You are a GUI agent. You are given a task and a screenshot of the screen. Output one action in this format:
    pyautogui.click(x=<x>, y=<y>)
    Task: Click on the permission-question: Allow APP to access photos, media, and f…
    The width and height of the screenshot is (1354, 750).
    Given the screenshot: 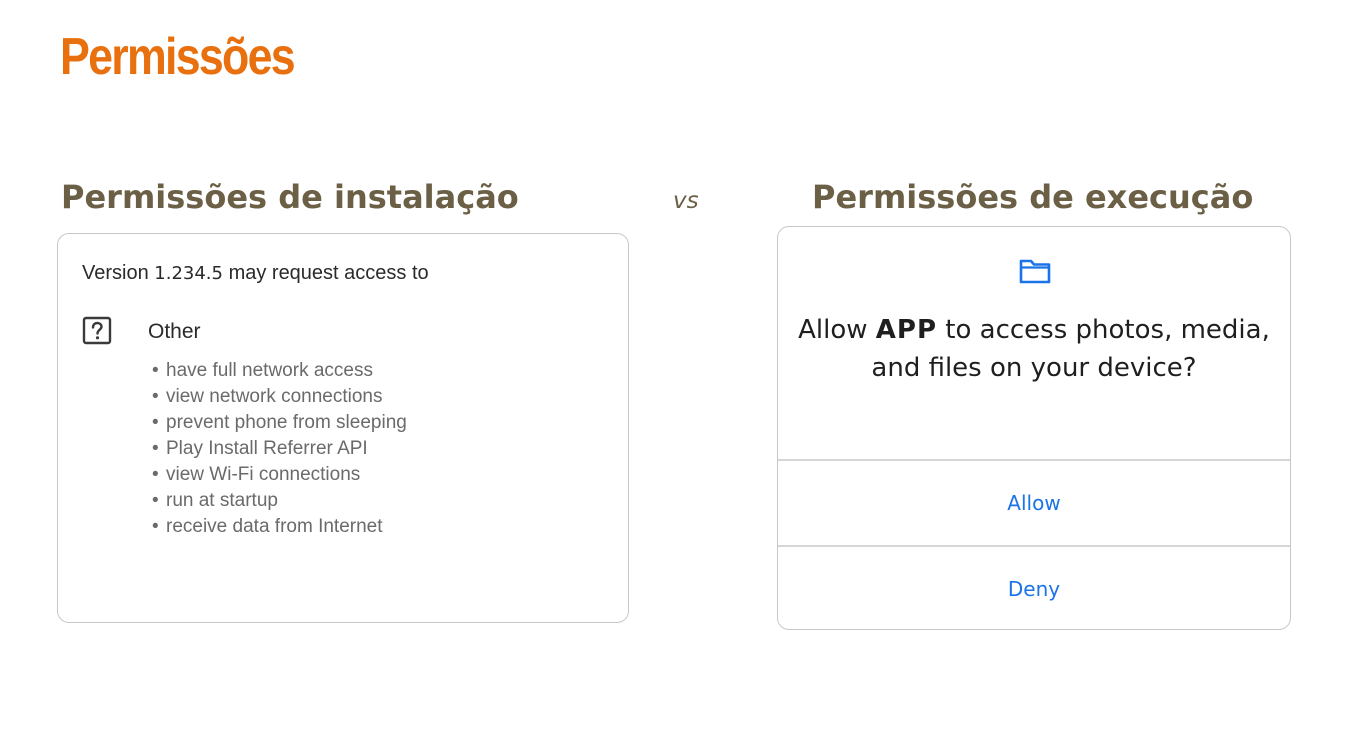 What is the action you would take?
    pyautogui.click(x=1034, y=349)
    